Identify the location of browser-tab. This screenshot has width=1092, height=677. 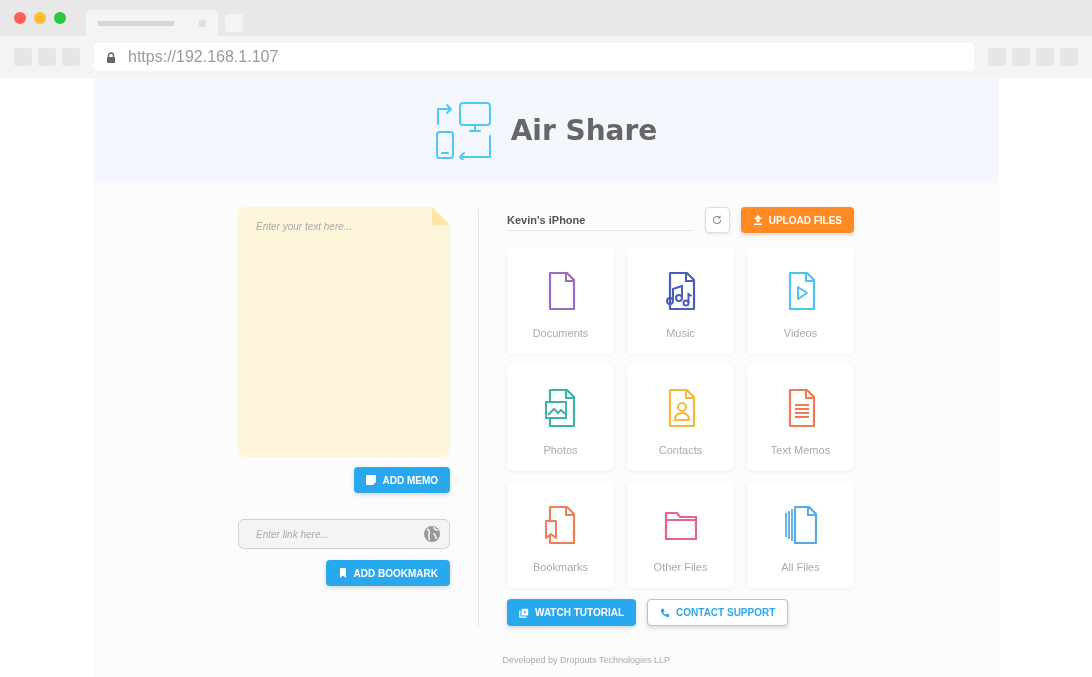
(152, 23).